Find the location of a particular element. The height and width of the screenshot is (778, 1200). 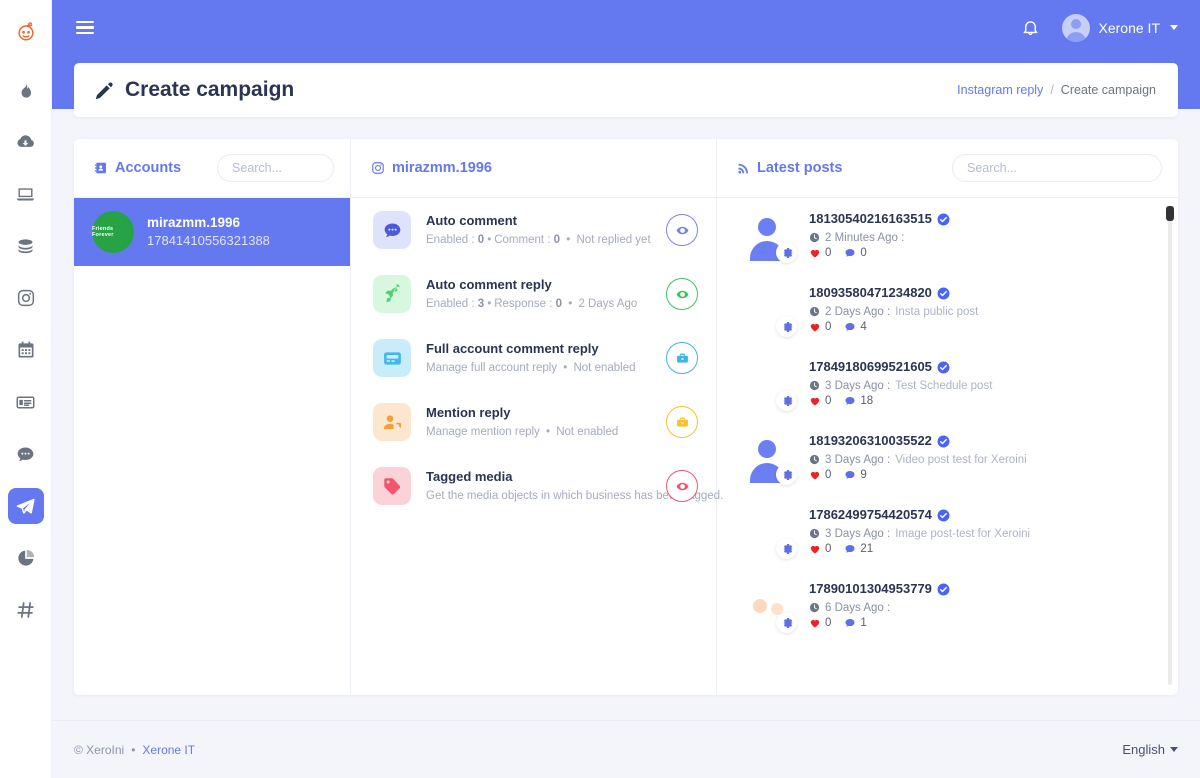

post-stats: 0 18 is located at coordinates (978, 401).